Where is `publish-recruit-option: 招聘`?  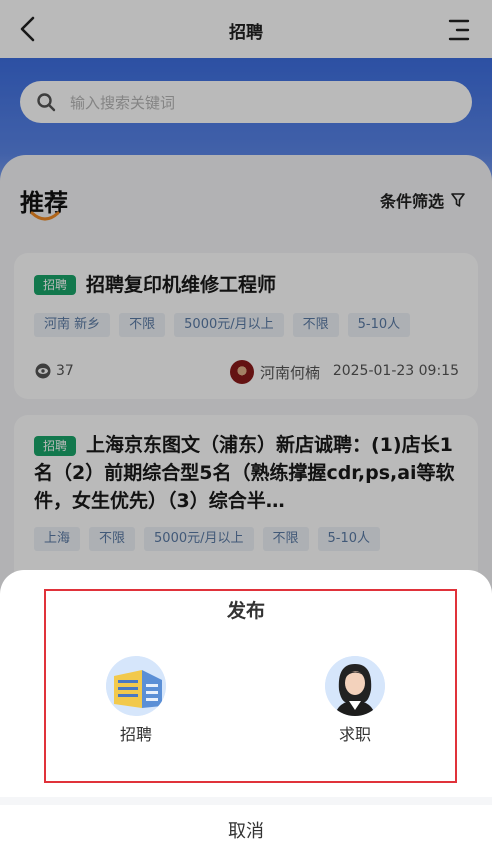
publish-recruit-option: 招聘 is located at coordinates (136, 700).